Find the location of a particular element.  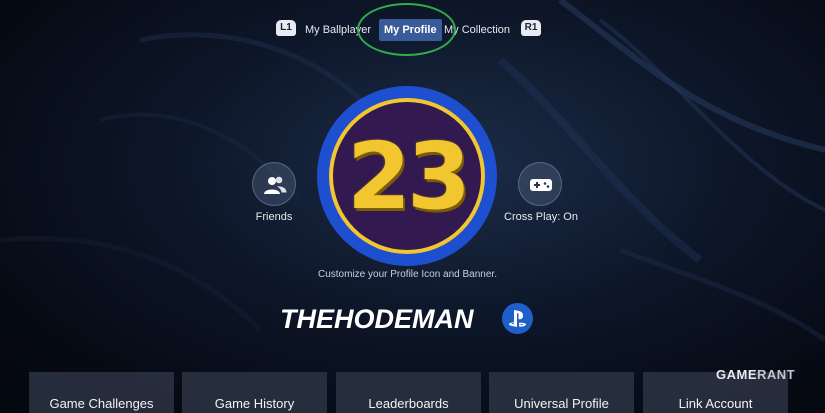

gamerant-watermark: GAMERANT is located at coordinates (755, 374).